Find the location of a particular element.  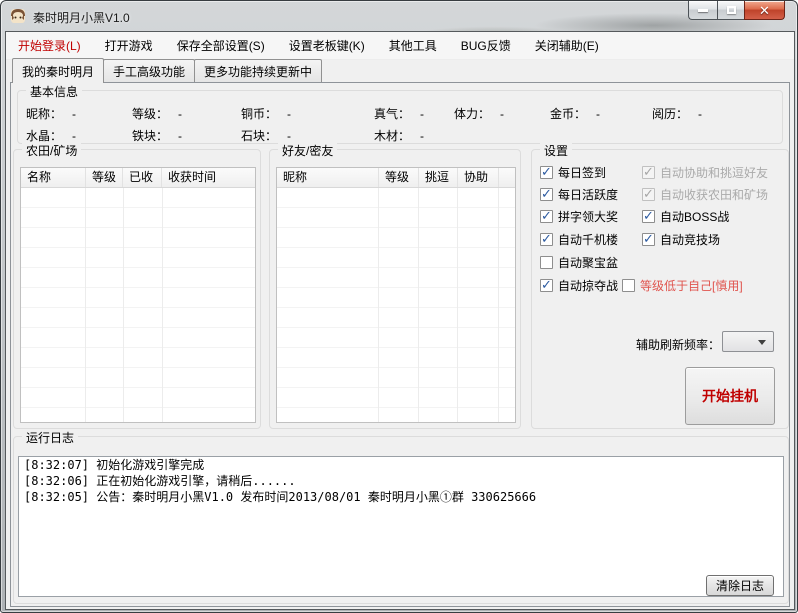

friends-col-level: 等级 is located at coordinates (399, 177).